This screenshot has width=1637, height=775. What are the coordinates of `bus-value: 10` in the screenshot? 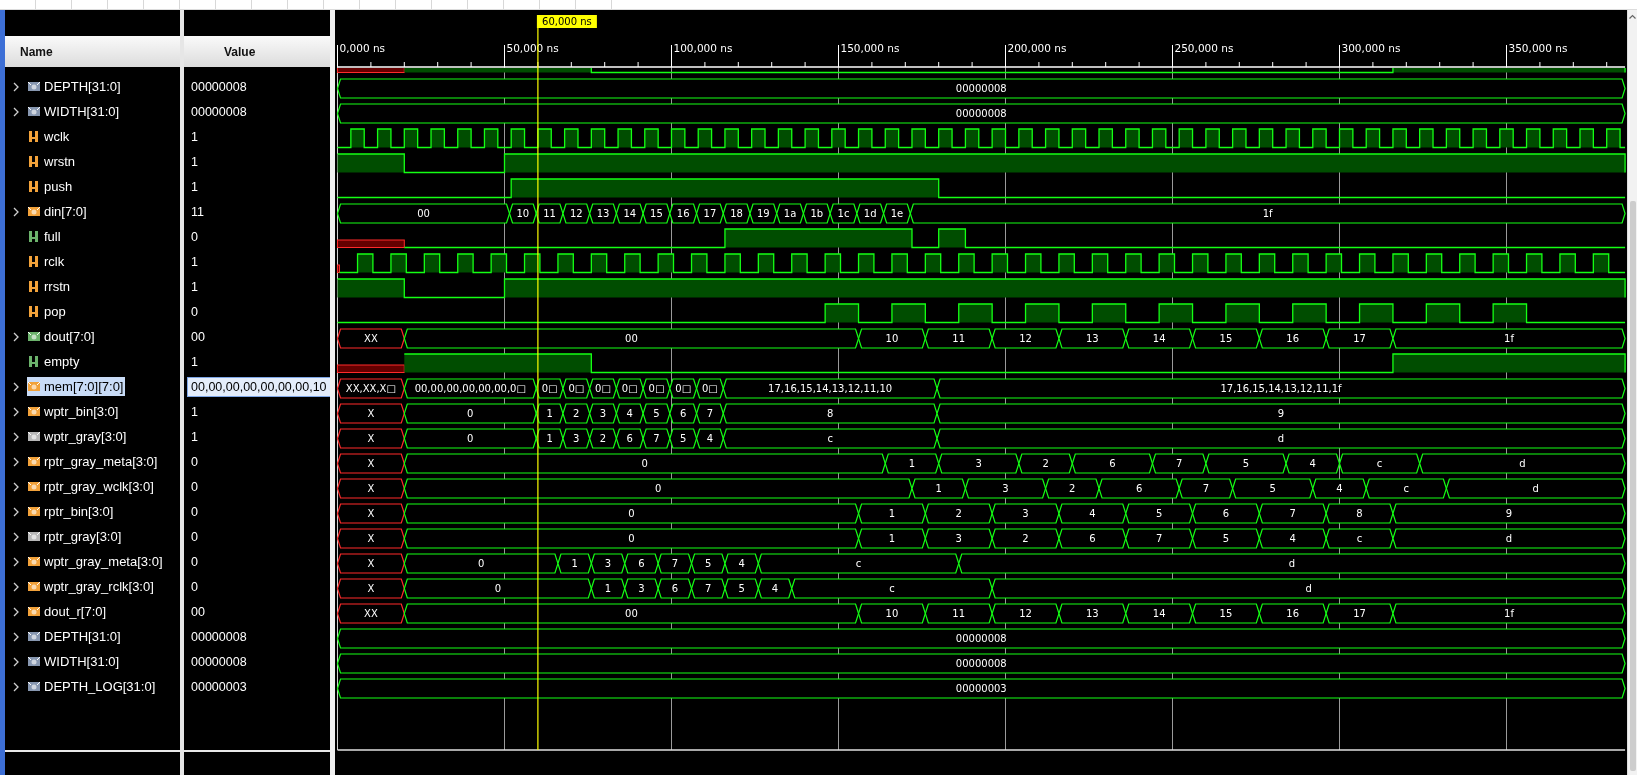 It's located at (892, 338).